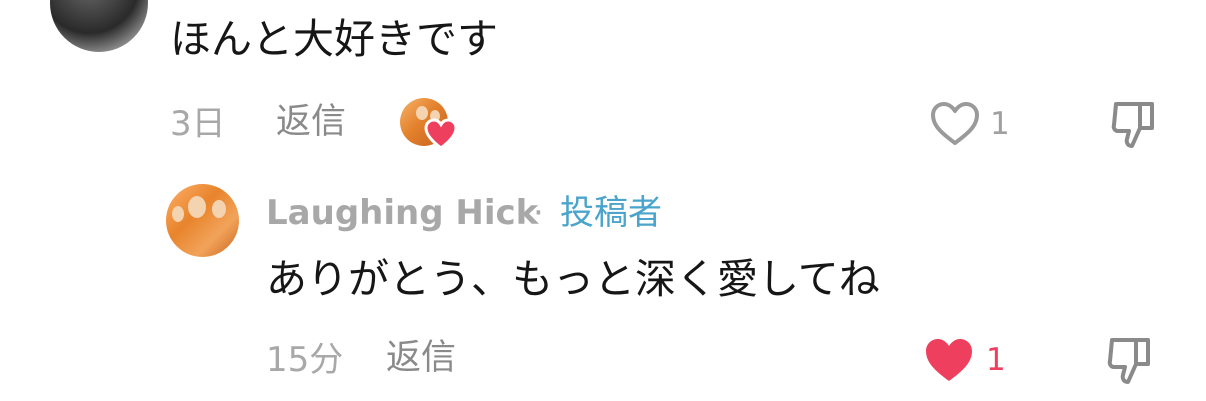 The height and width of the screenshot is (401, 1206). I want to click on reply-text: ありがとう、もっと深く愛してね, so click(573, 279).